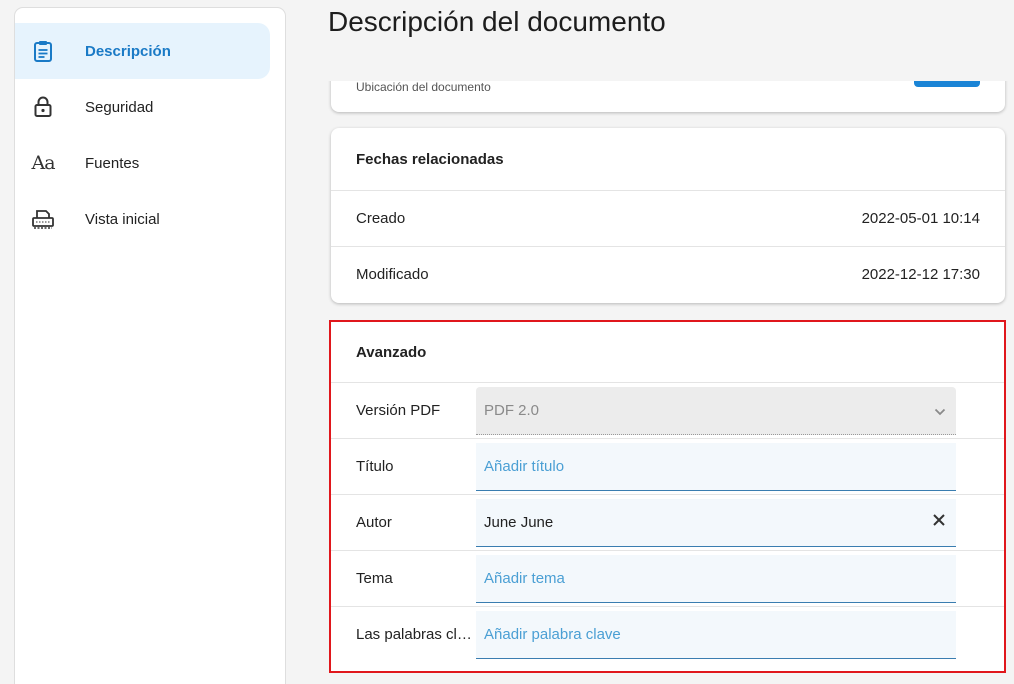 This screenshot has width=1014, height=684. Describe the element at coordinates (122, 219) in the screenshot. I see `sidebar-item-label: Vista inicial` at that location.